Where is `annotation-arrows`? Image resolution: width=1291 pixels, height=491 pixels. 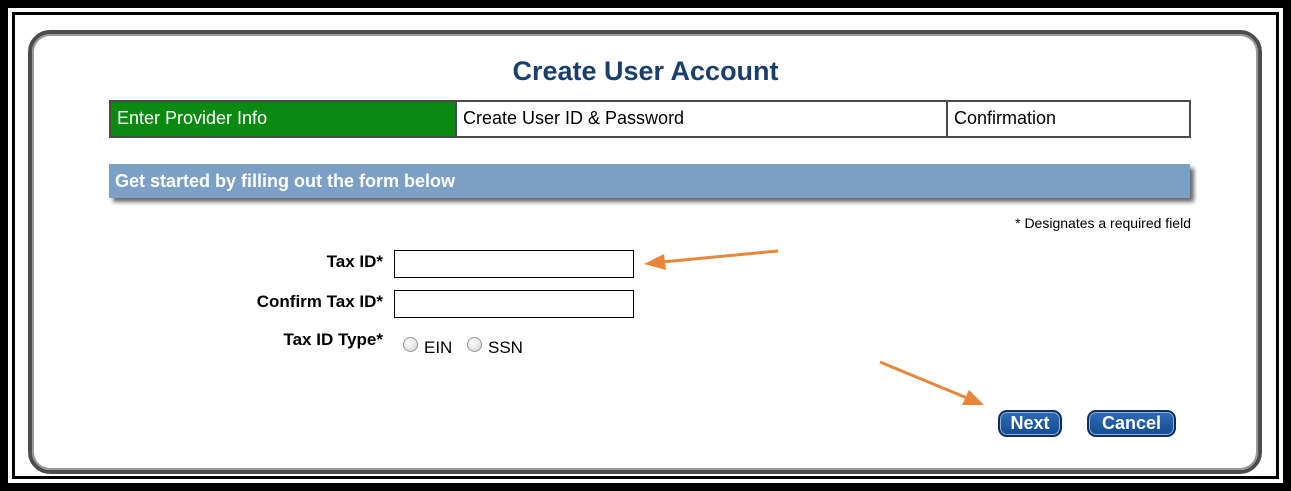
annotation-arrows is located at coordinates (814, 327).